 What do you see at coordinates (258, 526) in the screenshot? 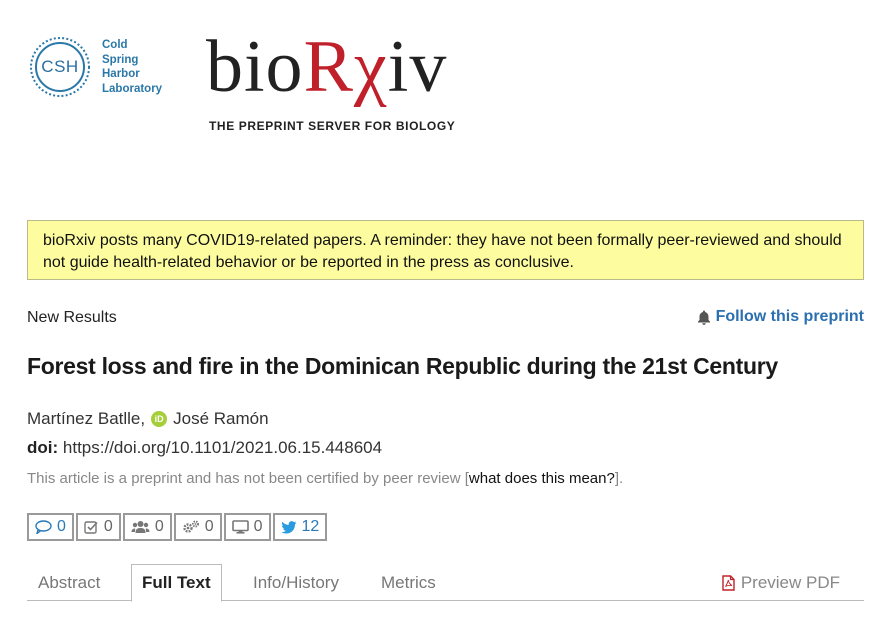
I see `media-count: 0` at bounding box center [258, 526].